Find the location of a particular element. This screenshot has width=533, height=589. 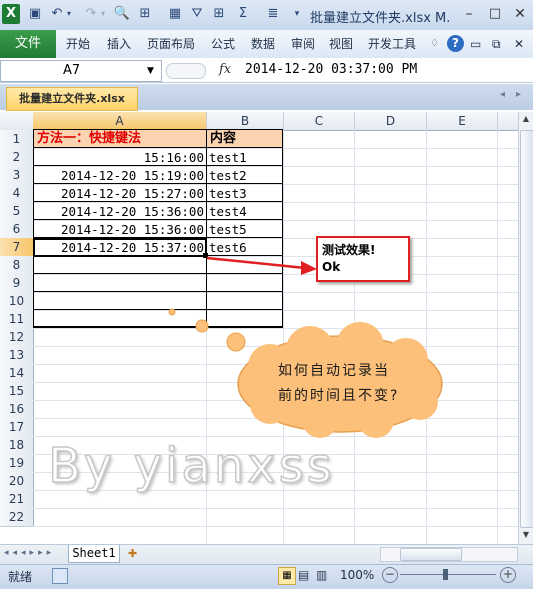

doc-minimize-icon: ▭ is located at coordinates (475, 44).